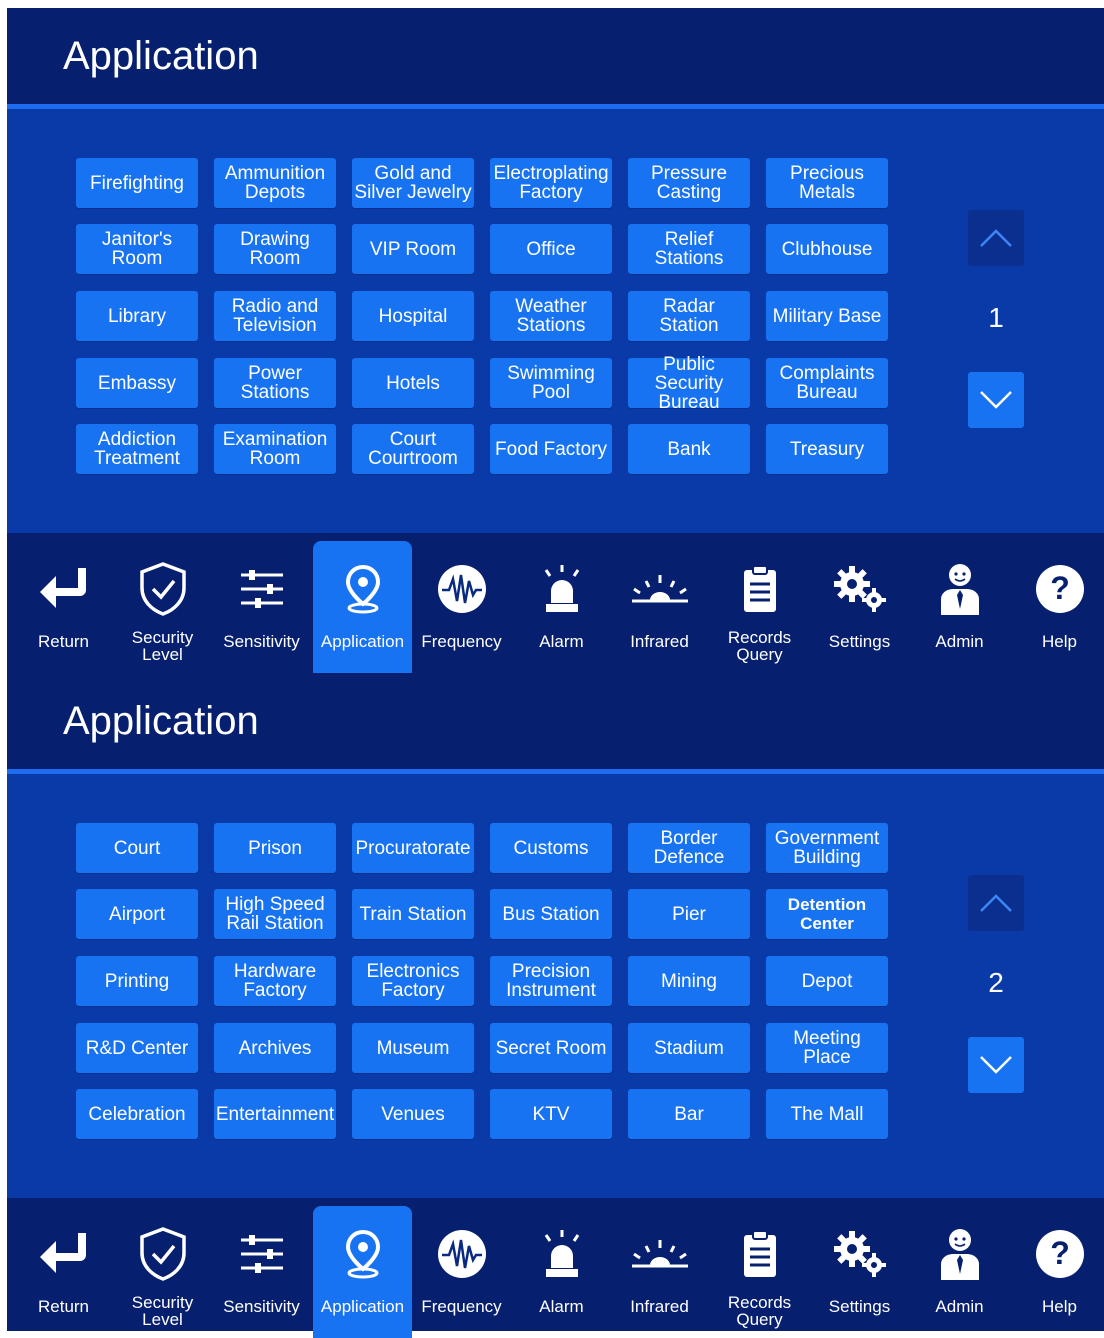  I want to click on app-button: Janitor's Room, so click(137, 249).